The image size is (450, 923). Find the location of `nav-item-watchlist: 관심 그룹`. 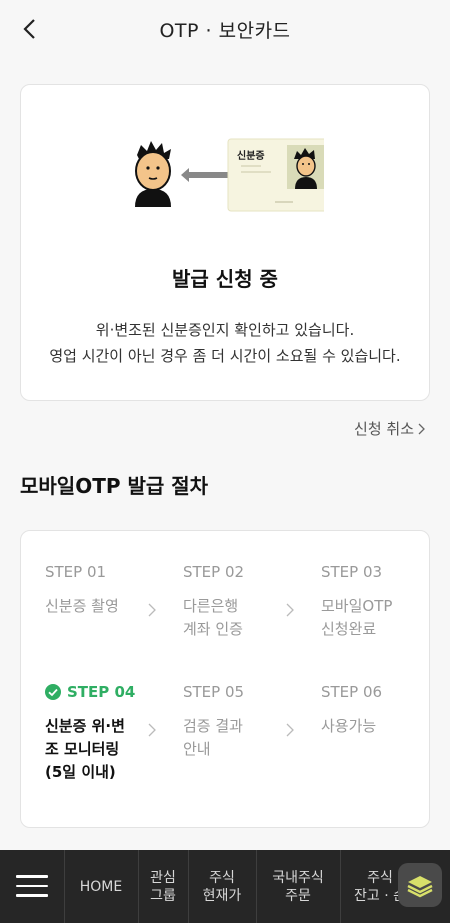

nav-item-watchlist: 관심 그룹 is located at coordinates (163, 886).